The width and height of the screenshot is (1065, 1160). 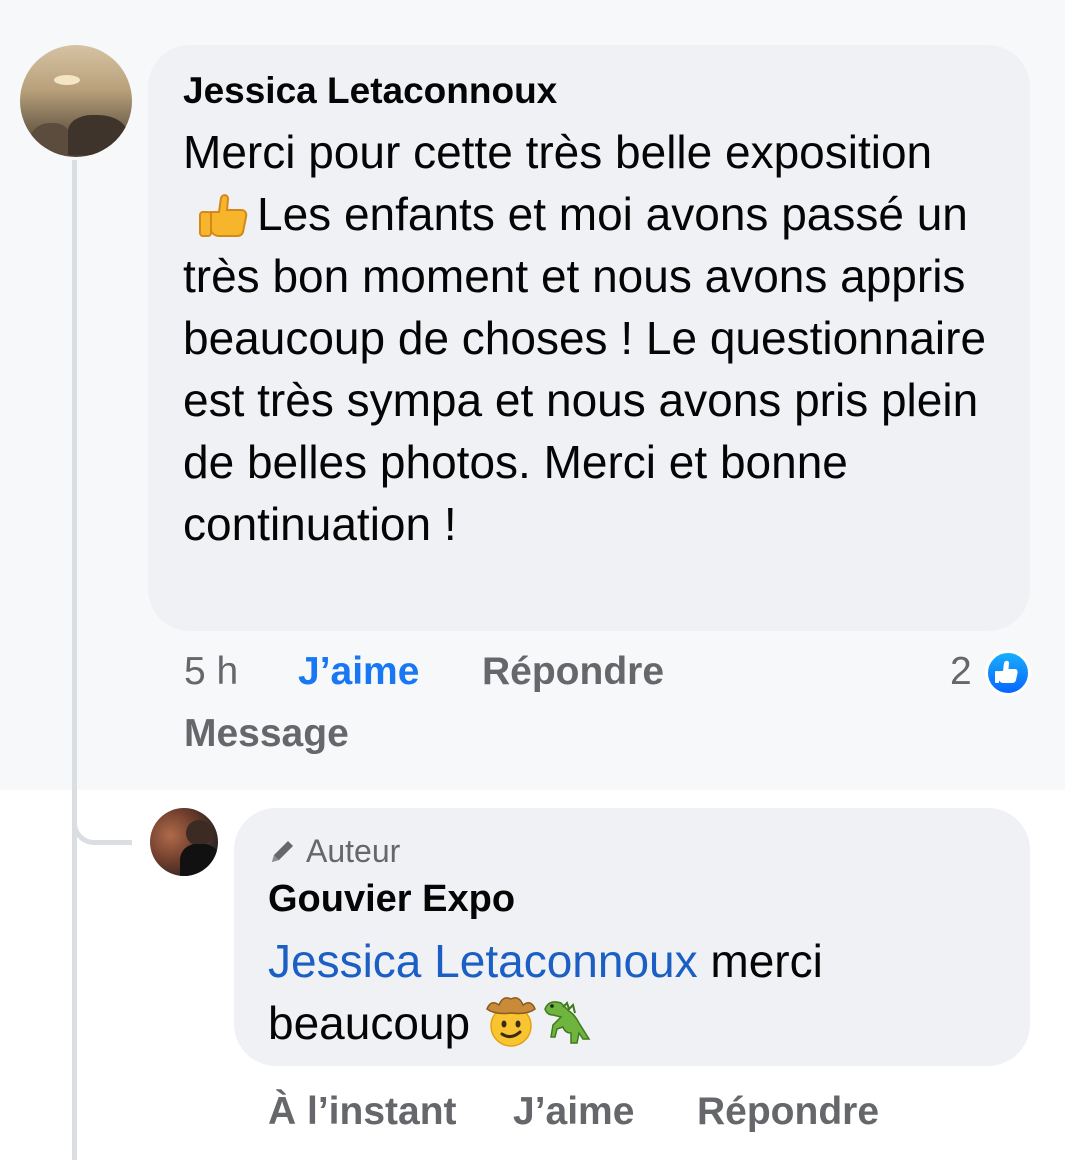 What do you see at coordinates (353, 851) in the screenshot?
I see `author-badge-label: Auteur` at bounding box center [353, 851].